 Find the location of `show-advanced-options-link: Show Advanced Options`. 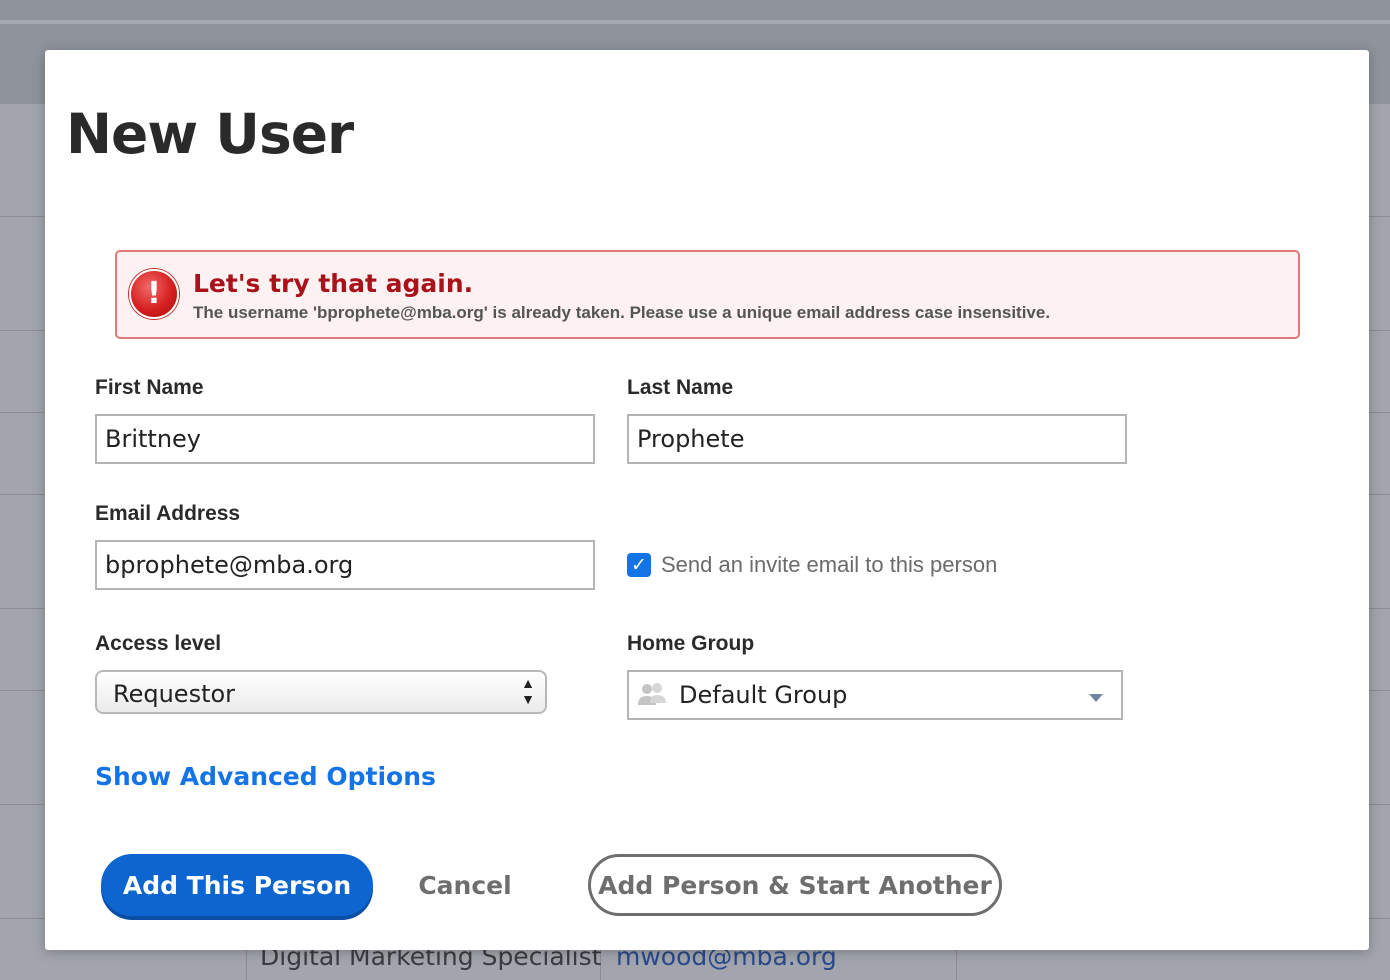

show-advanced-options-link: Show Advanced Options is located at coordinates (265, 776).